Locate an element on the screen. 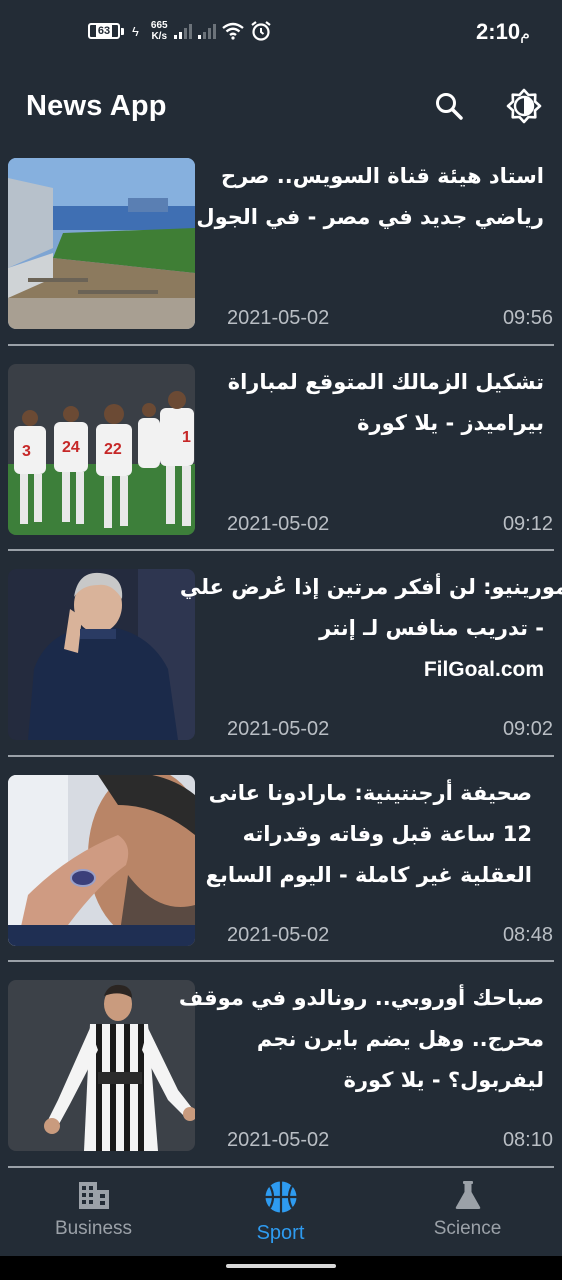  signal-2-icon is located at coordinates (206, 31).